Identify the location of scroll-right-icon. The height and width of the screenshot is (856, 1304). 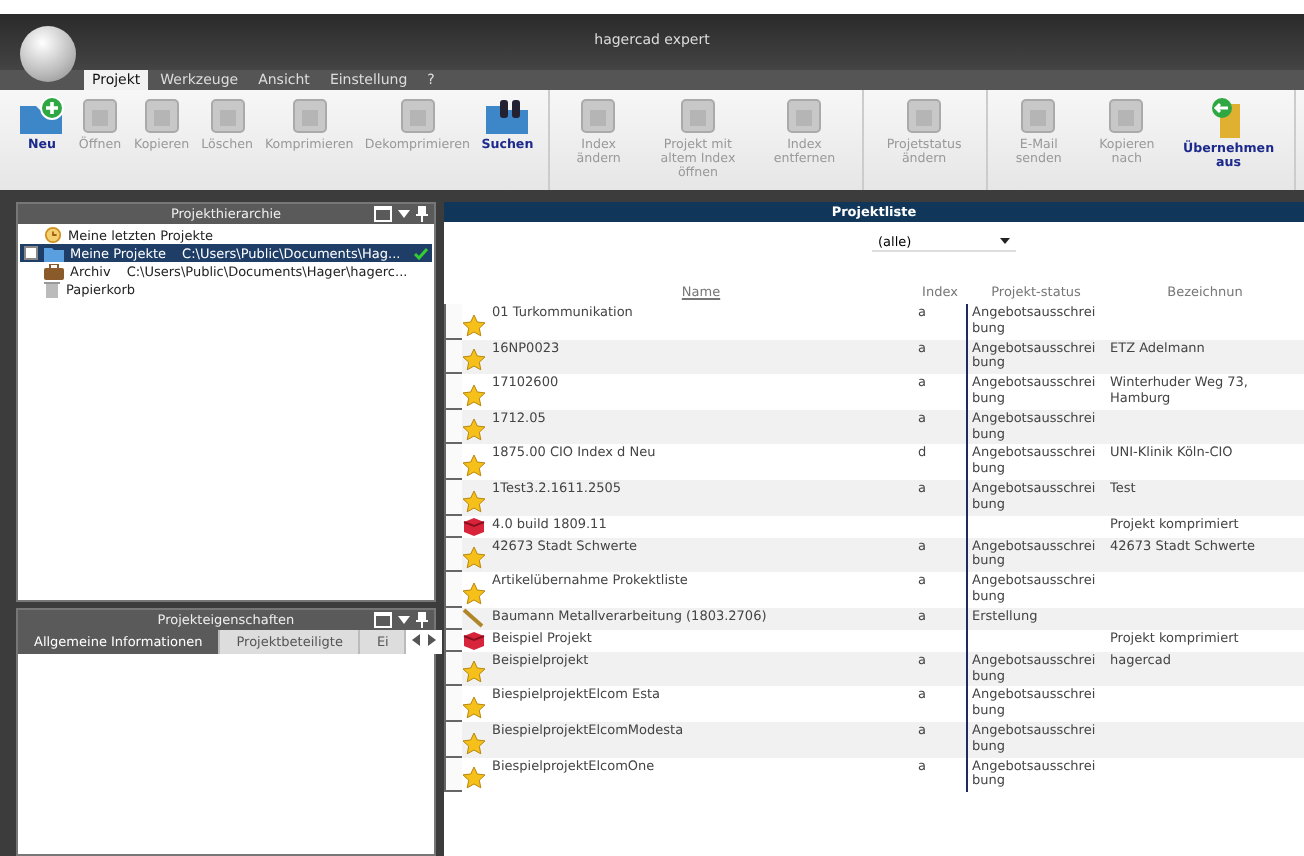
(432, 640).